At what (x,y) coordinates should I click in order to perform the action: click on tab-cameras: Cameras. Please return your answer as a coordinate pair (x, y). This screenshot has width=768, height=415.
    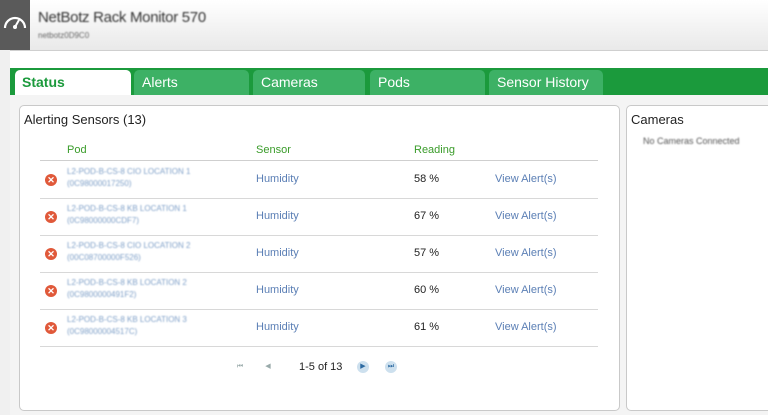
    Looking at the image, I should click on (309, 82).